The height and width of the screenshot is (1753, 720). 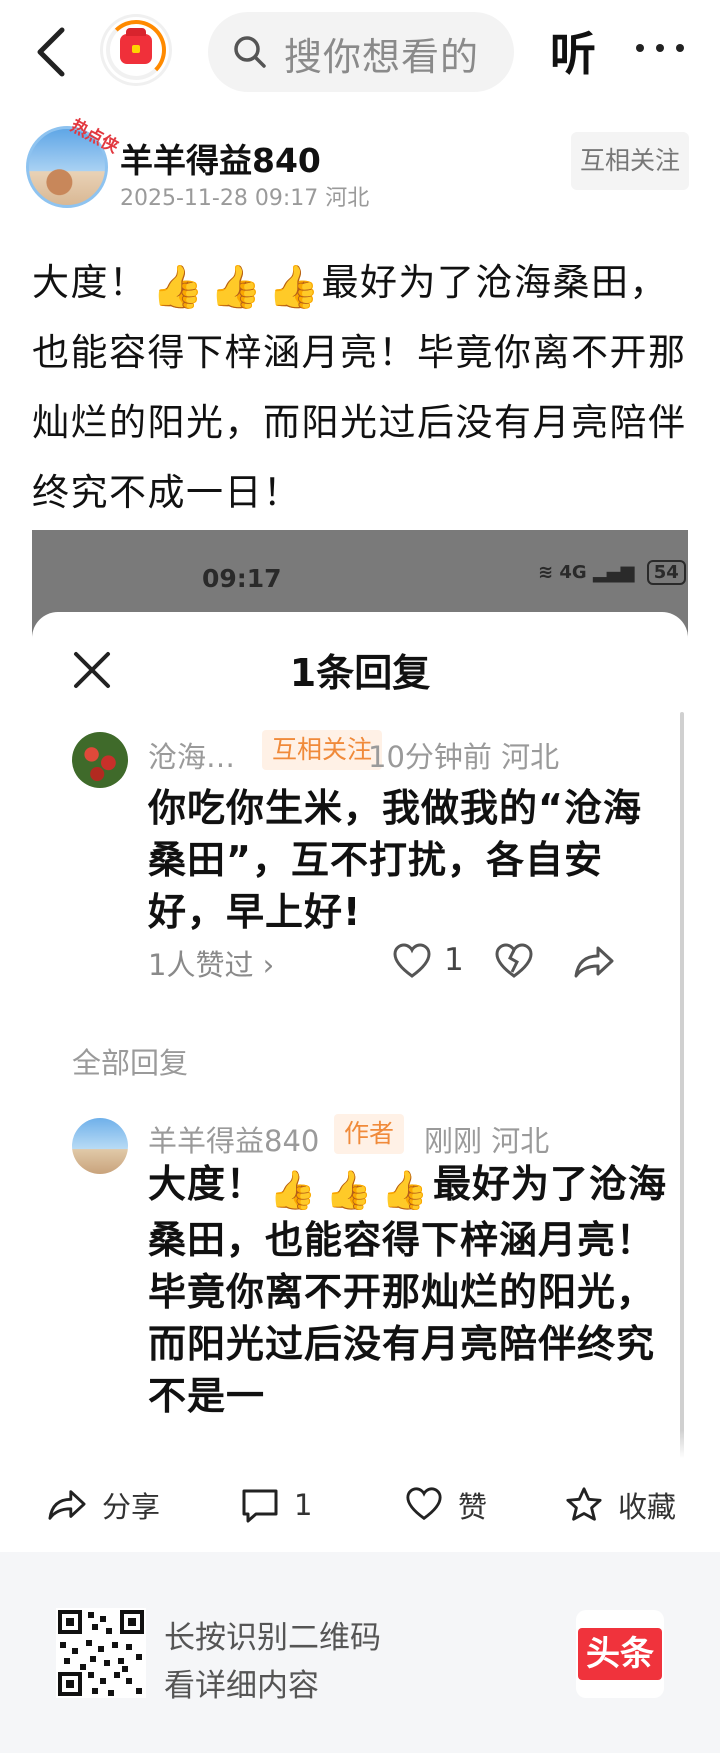 What do you see at coordinates (101, 1653) in the screenshot?
I see `qr-code-icon` at bounding box center [101, 1653].